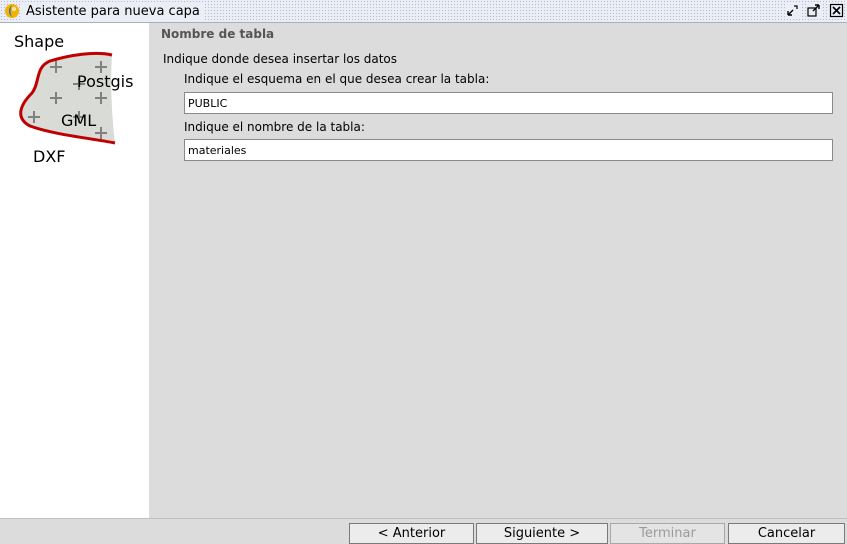  What do you see at coordinates (12, 11) in the screenshot?
I see `gvsig-app-icon` at bounding box center [12, 11].